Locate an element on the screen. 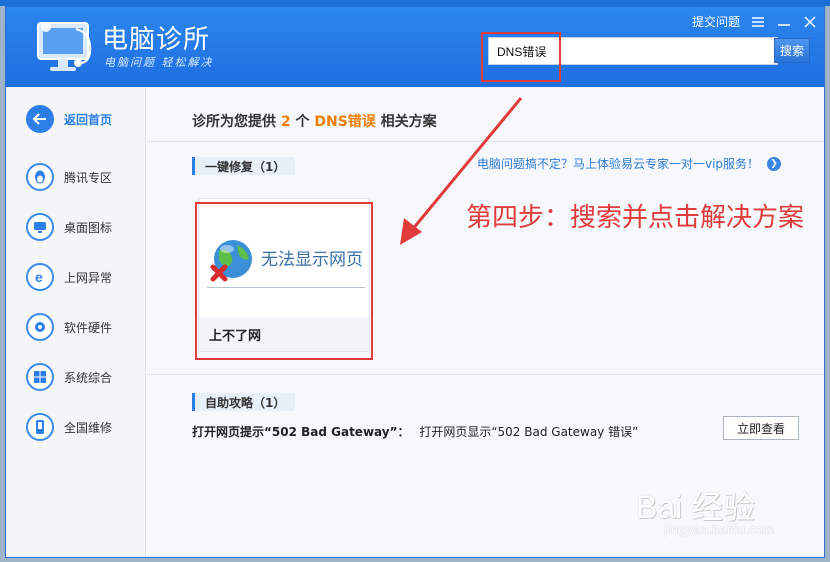  instruction-annotation: 第四步：搜索并点击解决方案 is located at coordinates (635, 218).